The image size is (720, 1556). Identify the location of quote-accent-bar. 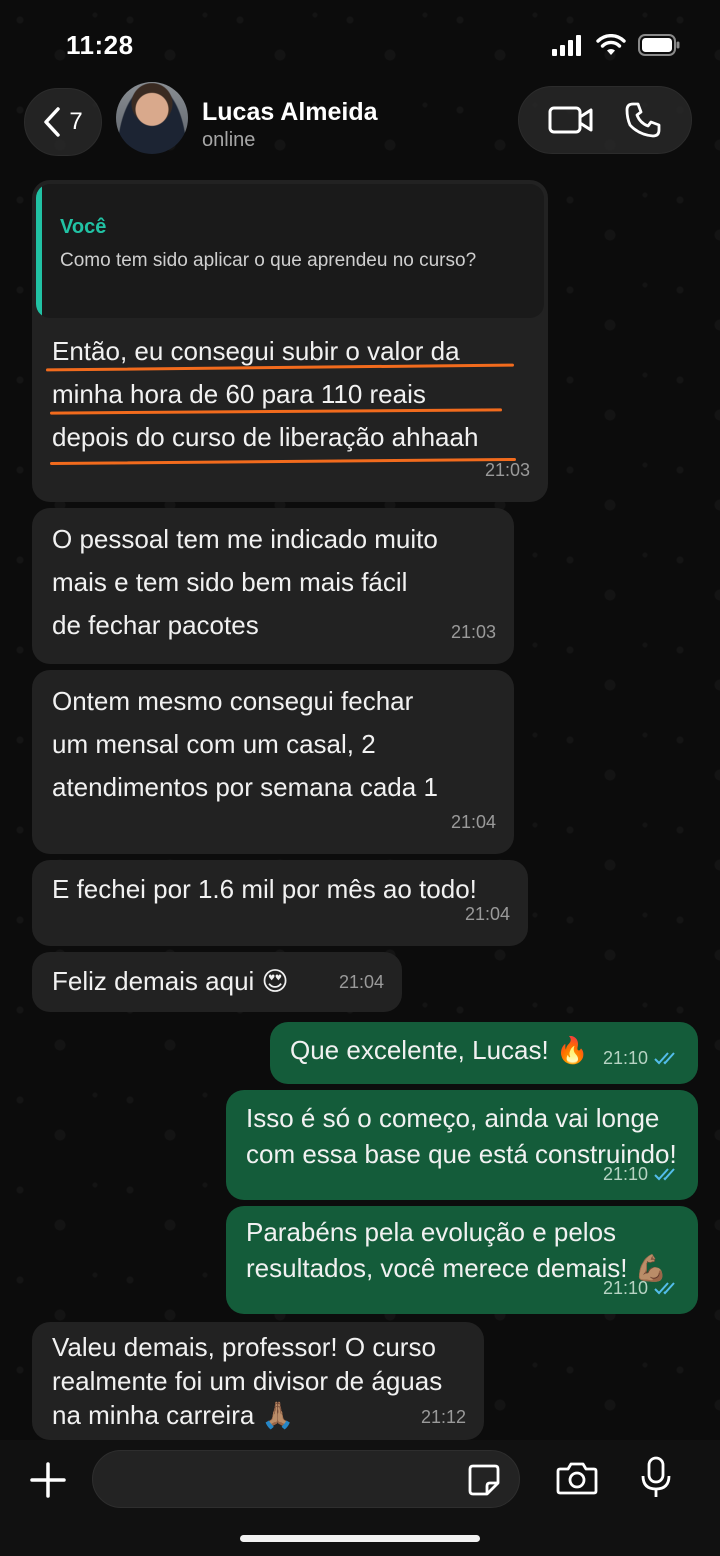
(39, 251).